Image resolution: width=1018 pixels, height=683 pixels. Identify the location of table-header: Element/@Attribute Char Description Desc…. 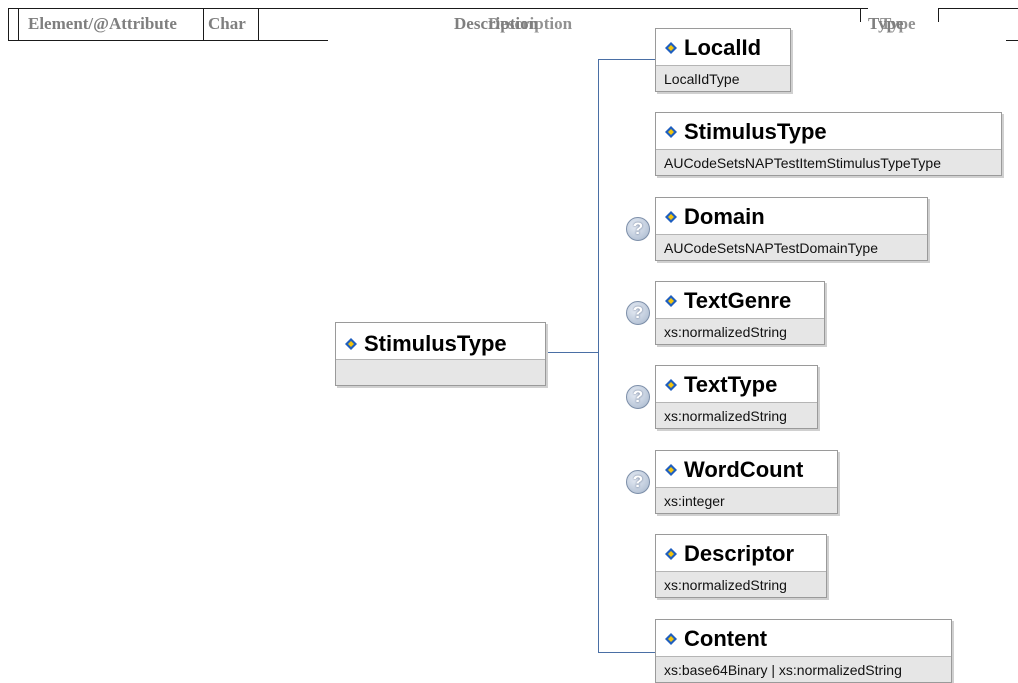
(509, 22).